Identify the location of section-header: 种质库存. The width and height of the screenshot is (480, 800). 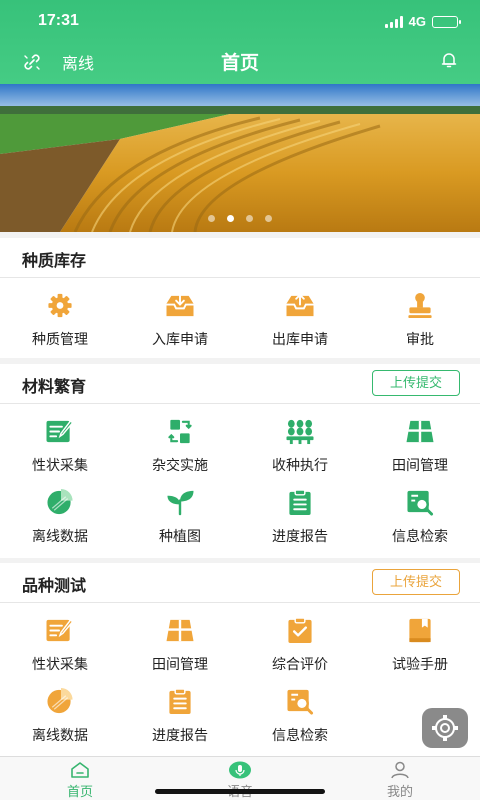
(240, 258).